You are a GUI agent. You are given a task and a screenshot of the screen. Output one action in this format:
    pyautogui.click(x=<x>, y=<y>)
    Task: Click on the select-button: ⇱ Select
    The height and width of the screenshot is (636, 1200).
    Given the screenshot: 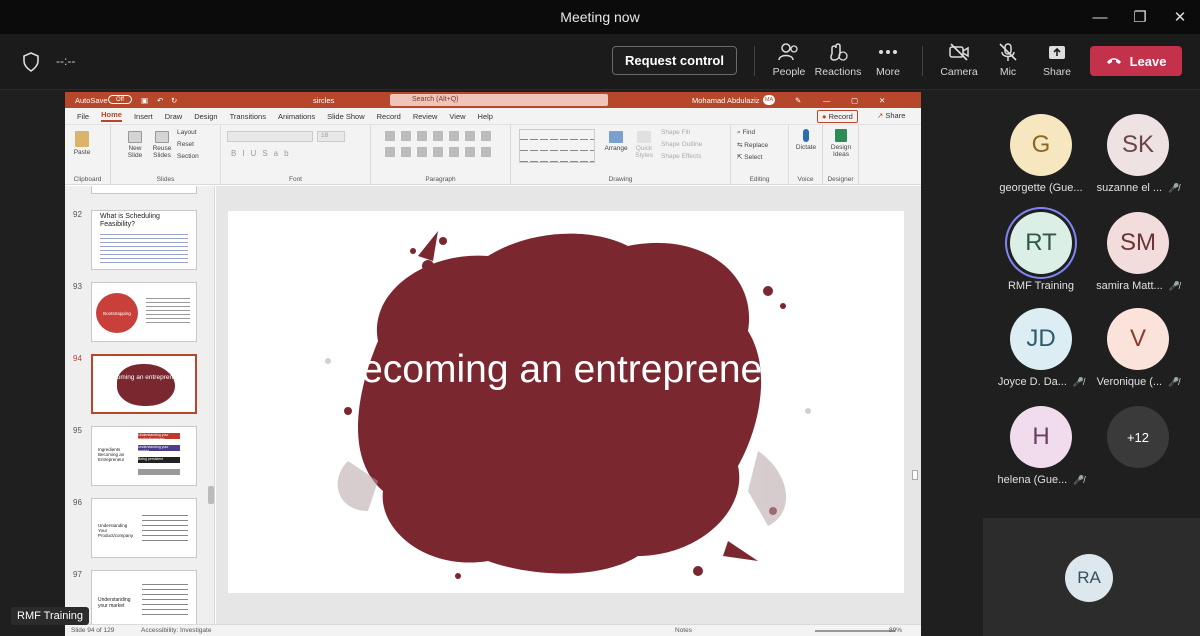 What is the action you would take?
    pyautogui.click(x=749, y=157)
    